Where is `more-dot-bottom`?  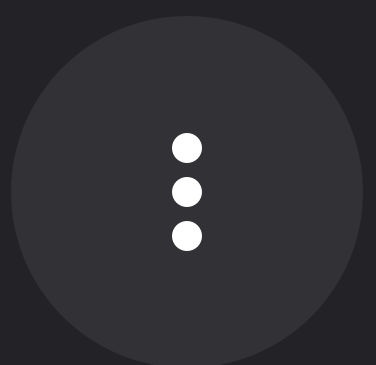
more-dot-bottom is located at coordinates (187, 236).